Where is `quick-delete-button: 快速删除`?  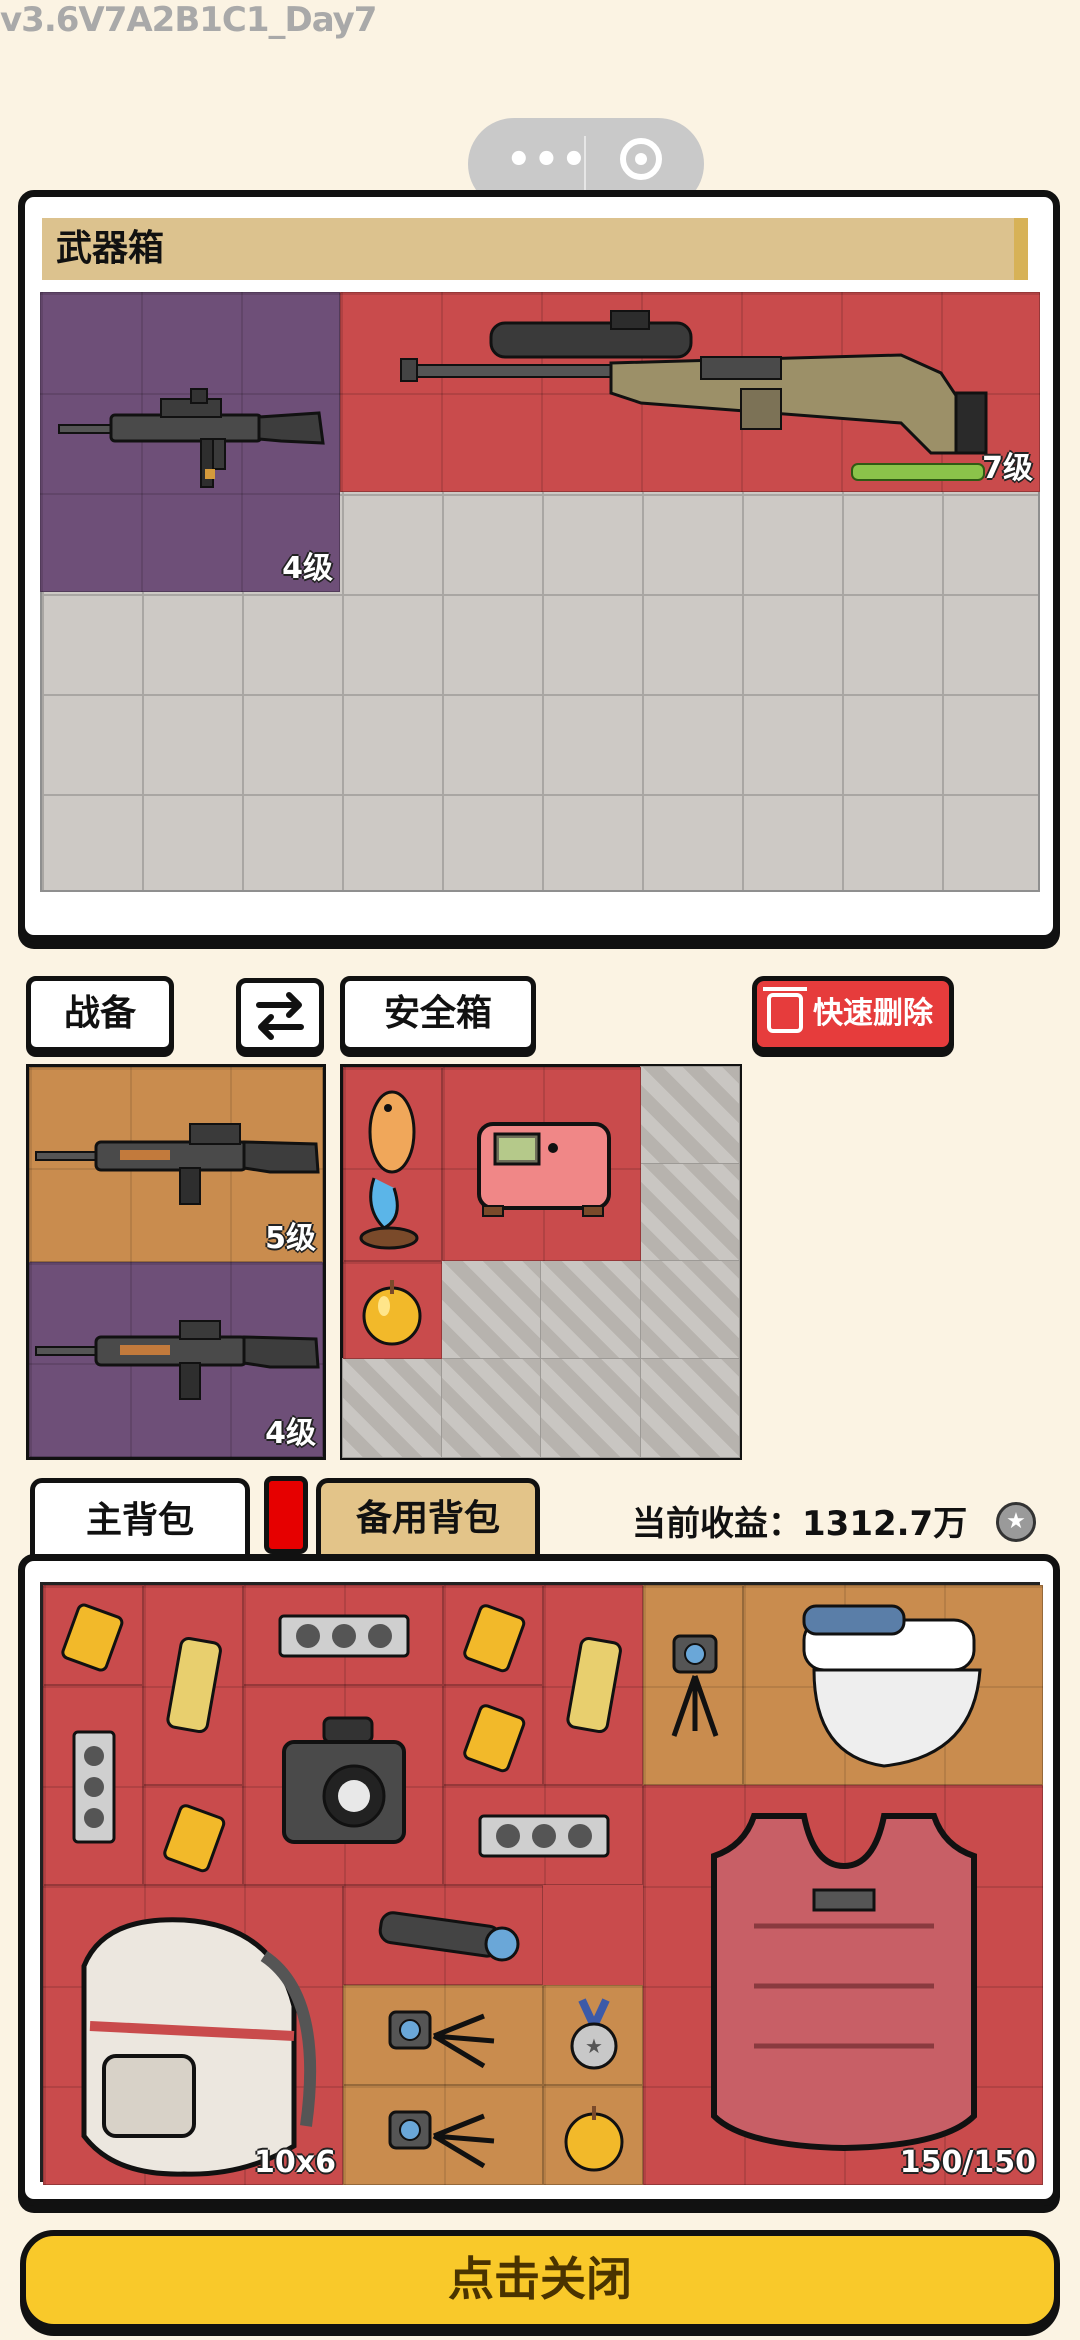 quick-delete-button: 快速删除 is located at coordinates (853, 1014).